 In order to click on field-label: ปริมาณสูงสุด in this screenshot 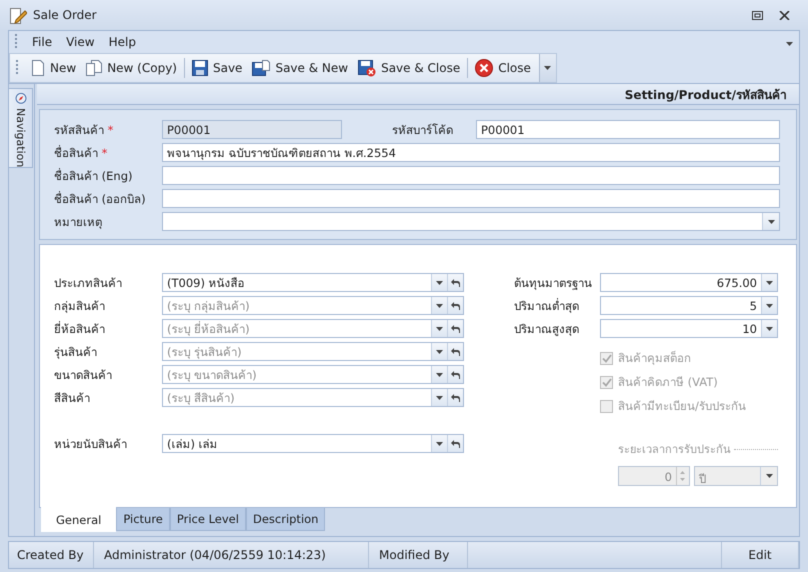, I will do `click(547, 329)`.